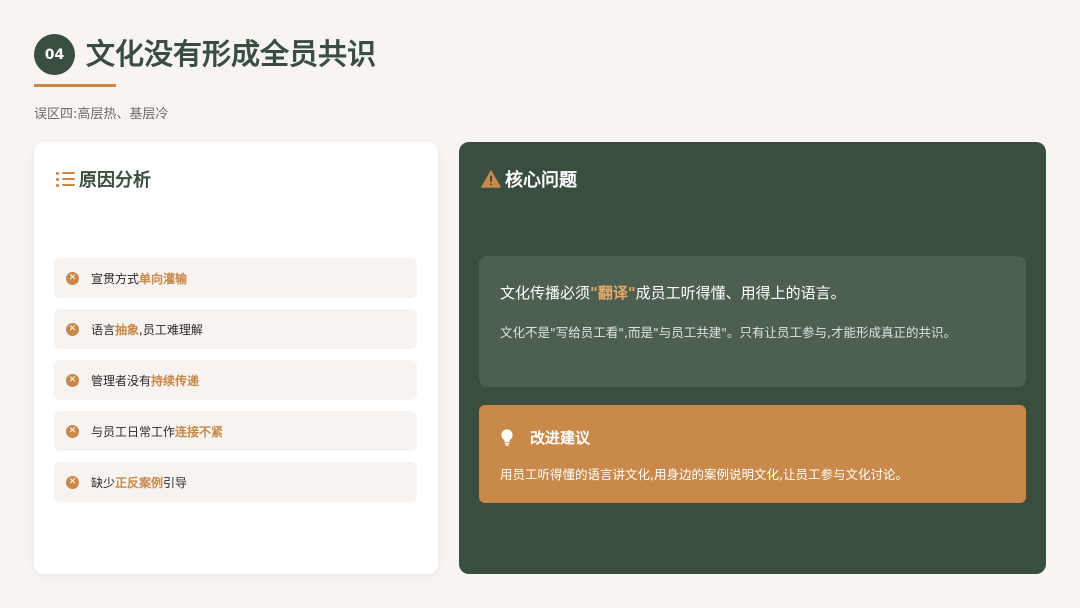 The image size is (1080, 608). I want to click on reason-analysis-title: 原因分析, so click(115, 180).